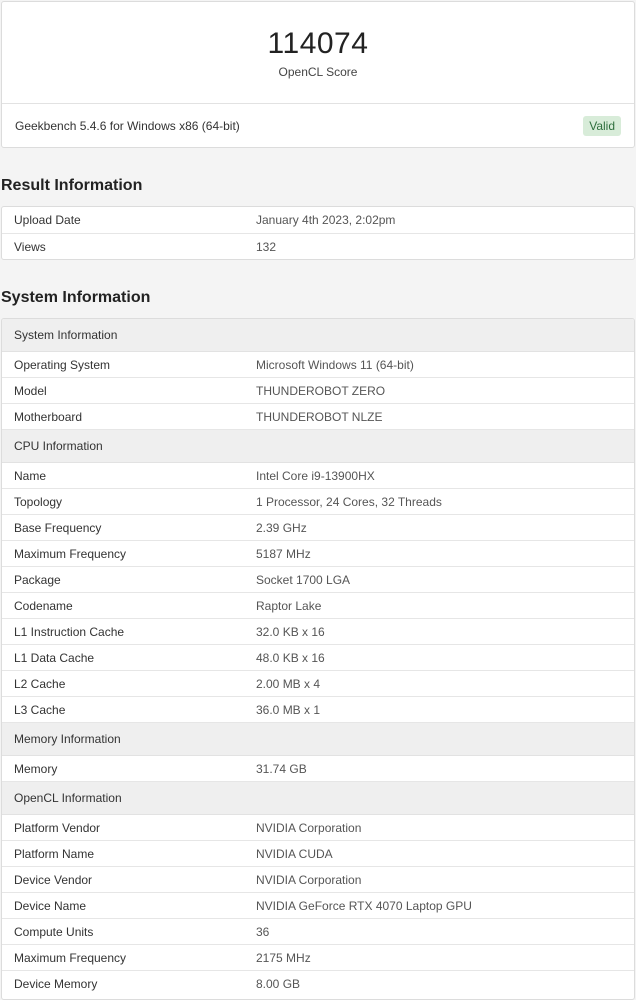 The width and height of the screenshot is (636, 1000). I want to click on result-information-heading: Result Information, so click(72, 185).